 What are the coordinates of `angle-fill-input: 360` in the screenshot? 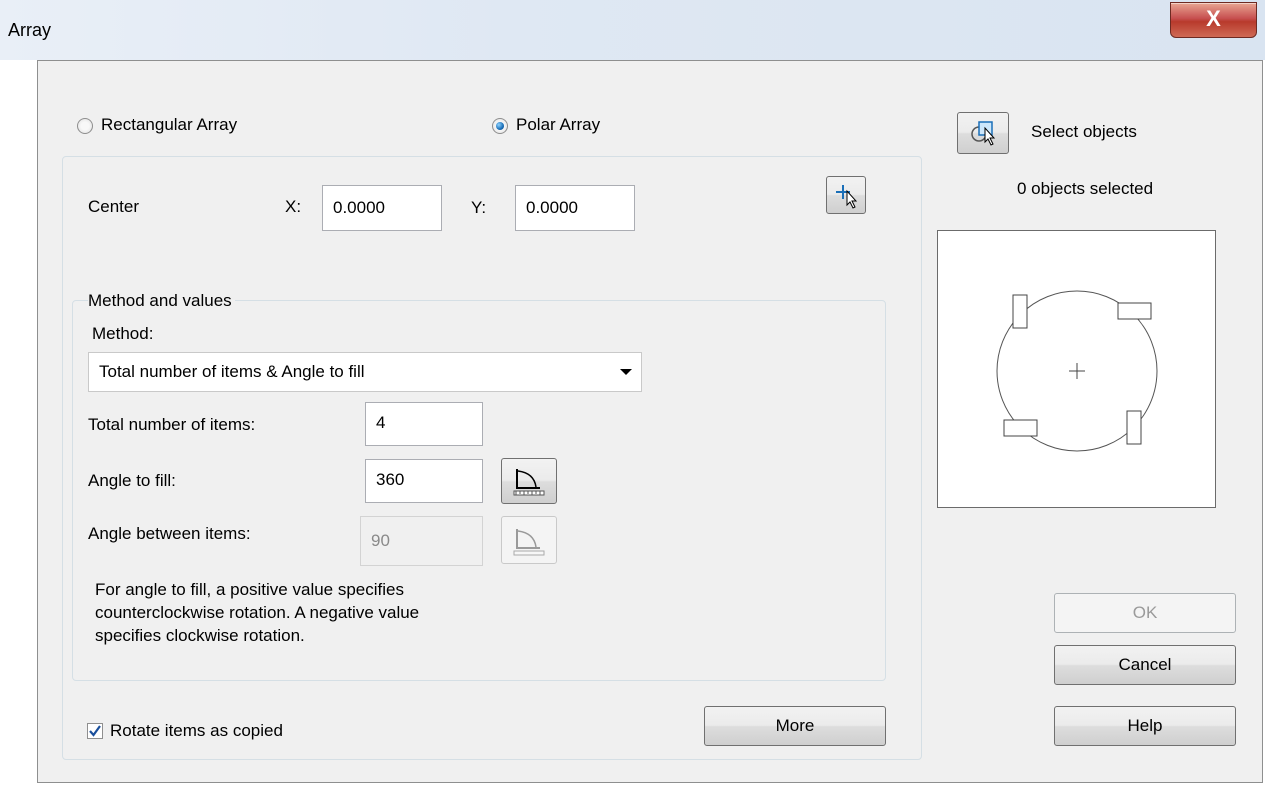 It's located at (424, 481).